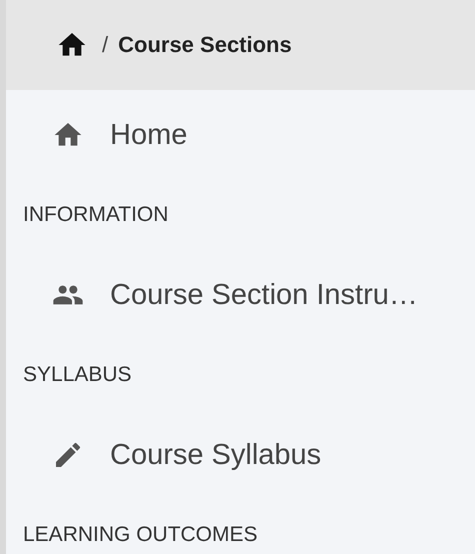  What do you see at coordinates (240, 455) in the screenshot?
I see `nav-item: Course Syllabus` at bounding box center [240, 455].